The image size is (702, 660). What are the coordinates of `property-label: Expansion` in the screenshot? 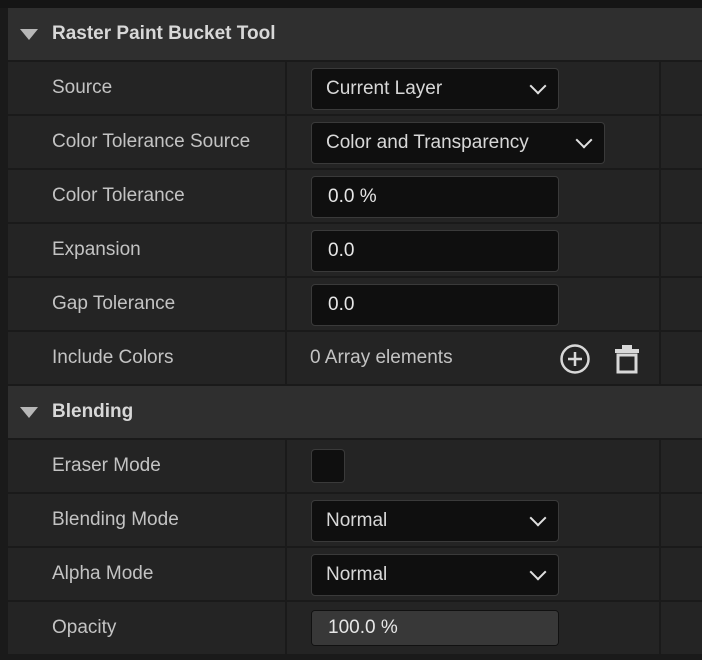 It's located at (96, 249).